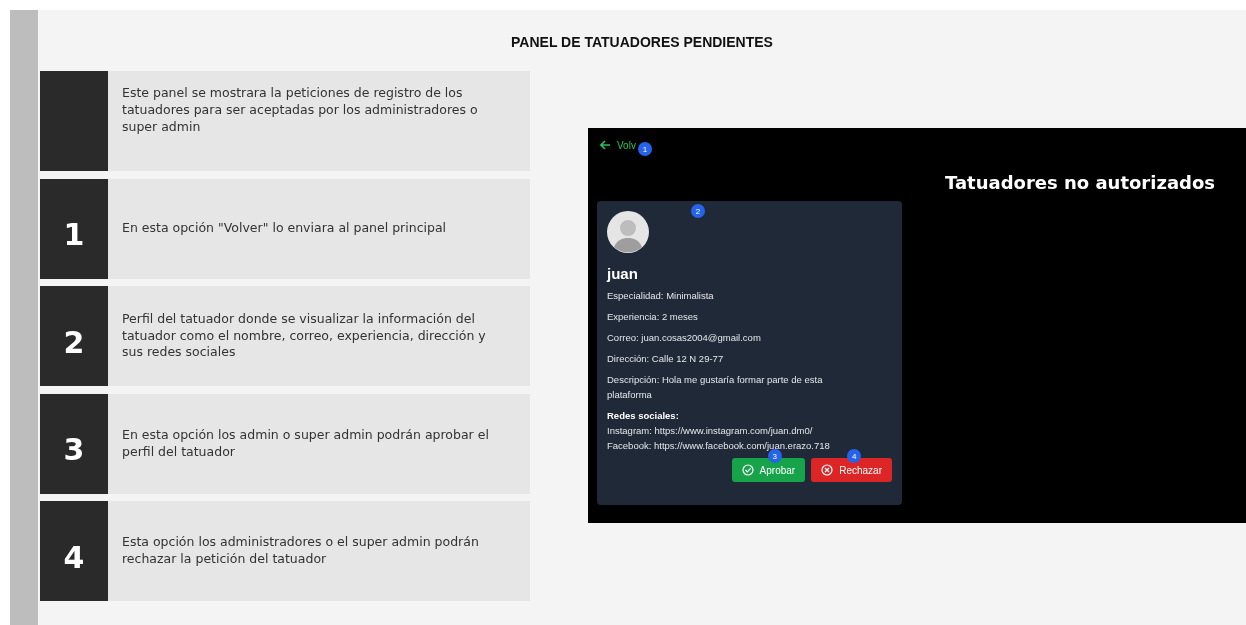  What do you see at coordinates (854, 456) in the screenshot?
I see `number-badge: 4` at bounding box center [854, 456].